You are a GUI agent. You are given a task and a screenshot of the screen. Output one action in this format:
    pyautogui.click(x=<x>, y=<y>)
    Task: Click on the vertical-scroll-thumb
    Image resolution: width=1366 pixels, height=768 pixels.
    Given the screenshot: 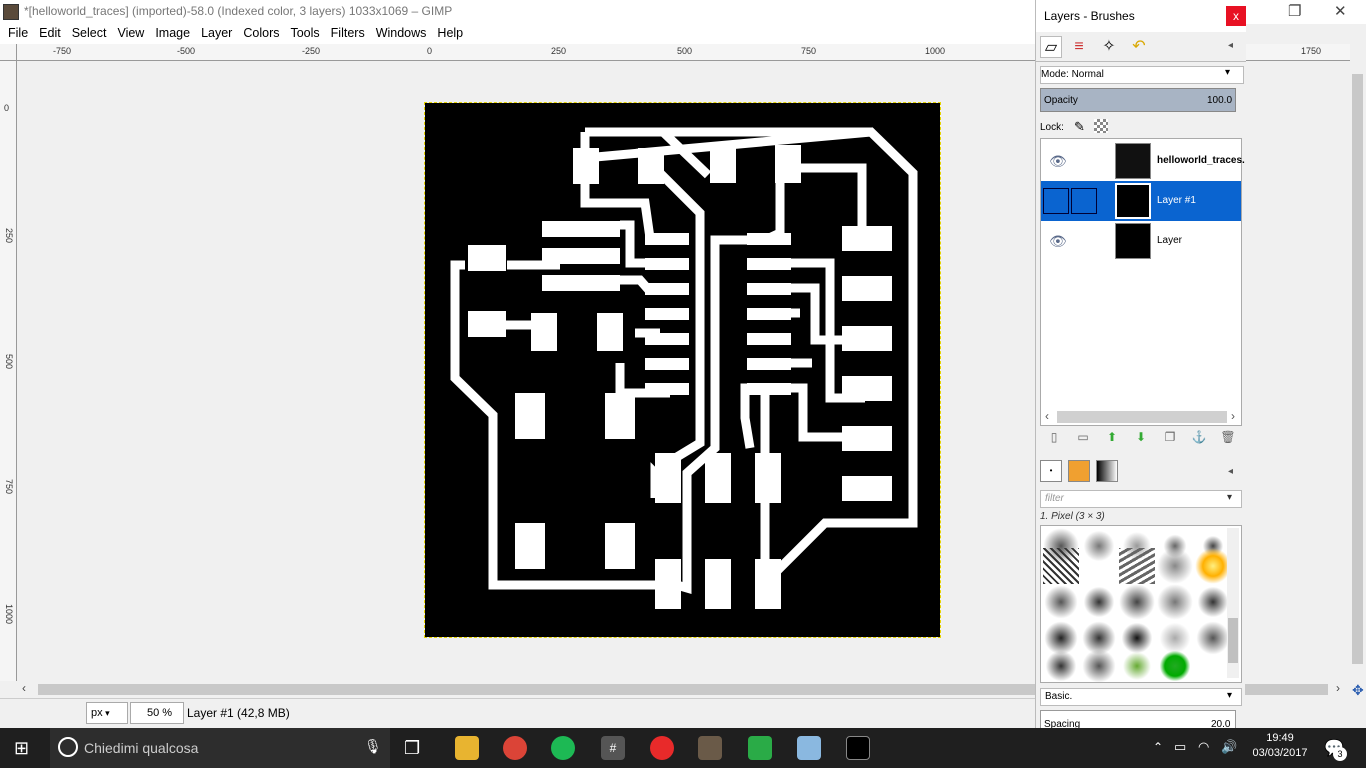 What is the action you would take?
    pyautogui.click(x=1357, y=369)
    